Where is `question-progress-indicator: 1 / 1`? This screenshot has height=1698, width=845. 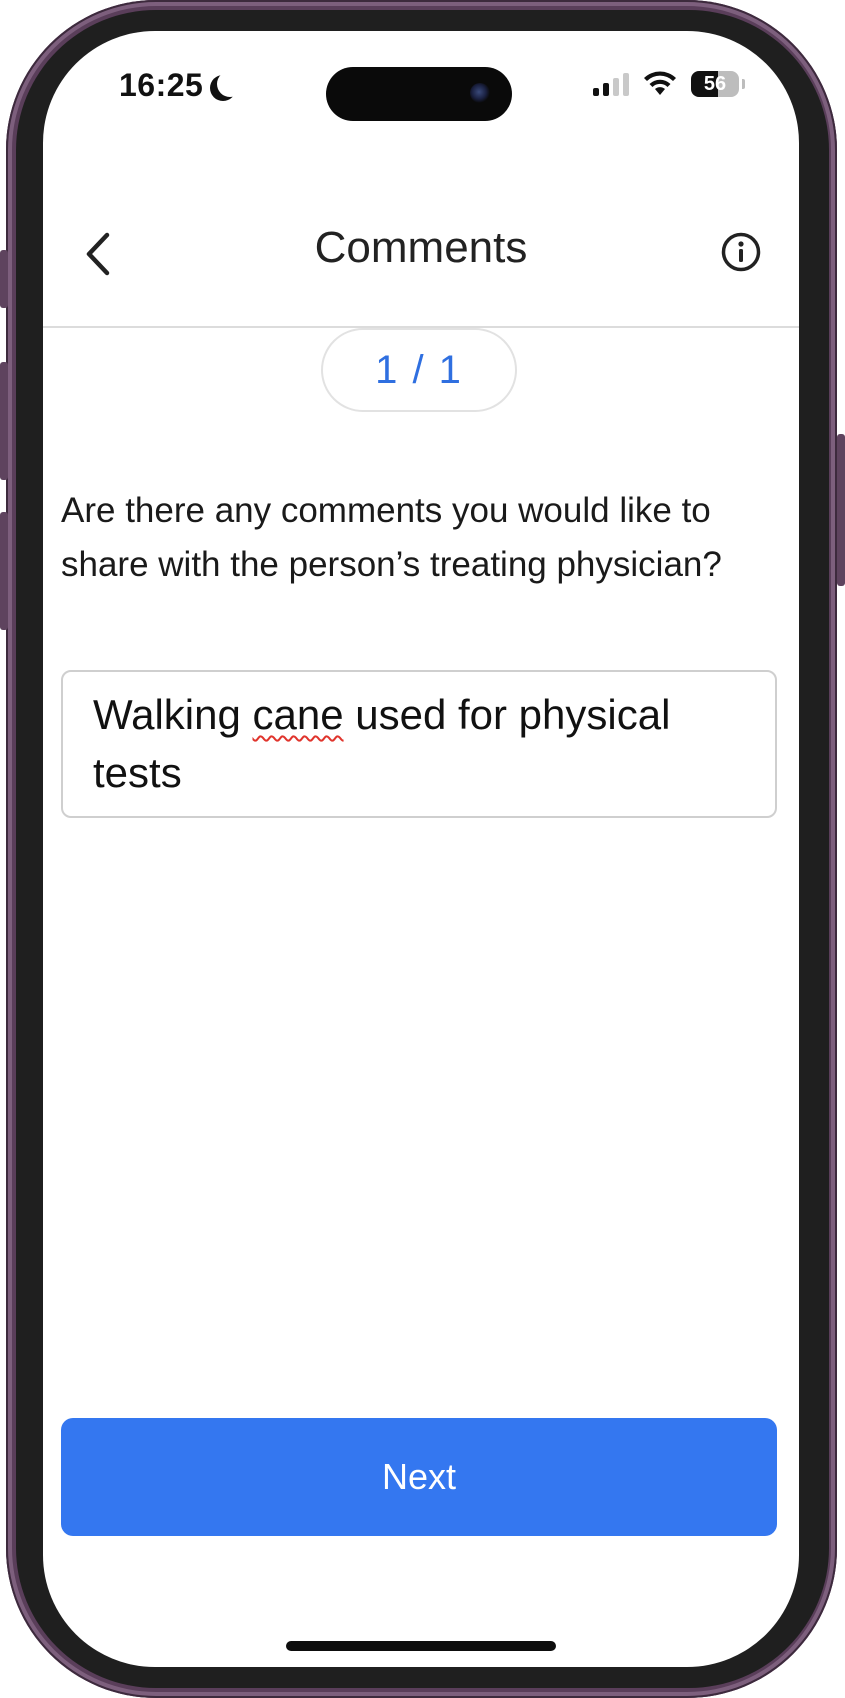 question-progress-indicator: 1 / 1 is located at coordinates (419, 370).